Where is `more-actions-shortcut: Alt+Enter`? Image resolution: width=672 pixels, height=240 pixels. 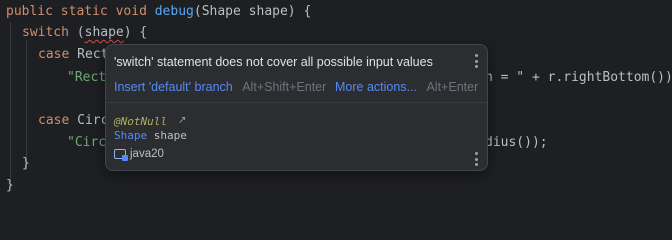 more-actions-shortcut: Alt+Enter is located at coordinates (452, 87).